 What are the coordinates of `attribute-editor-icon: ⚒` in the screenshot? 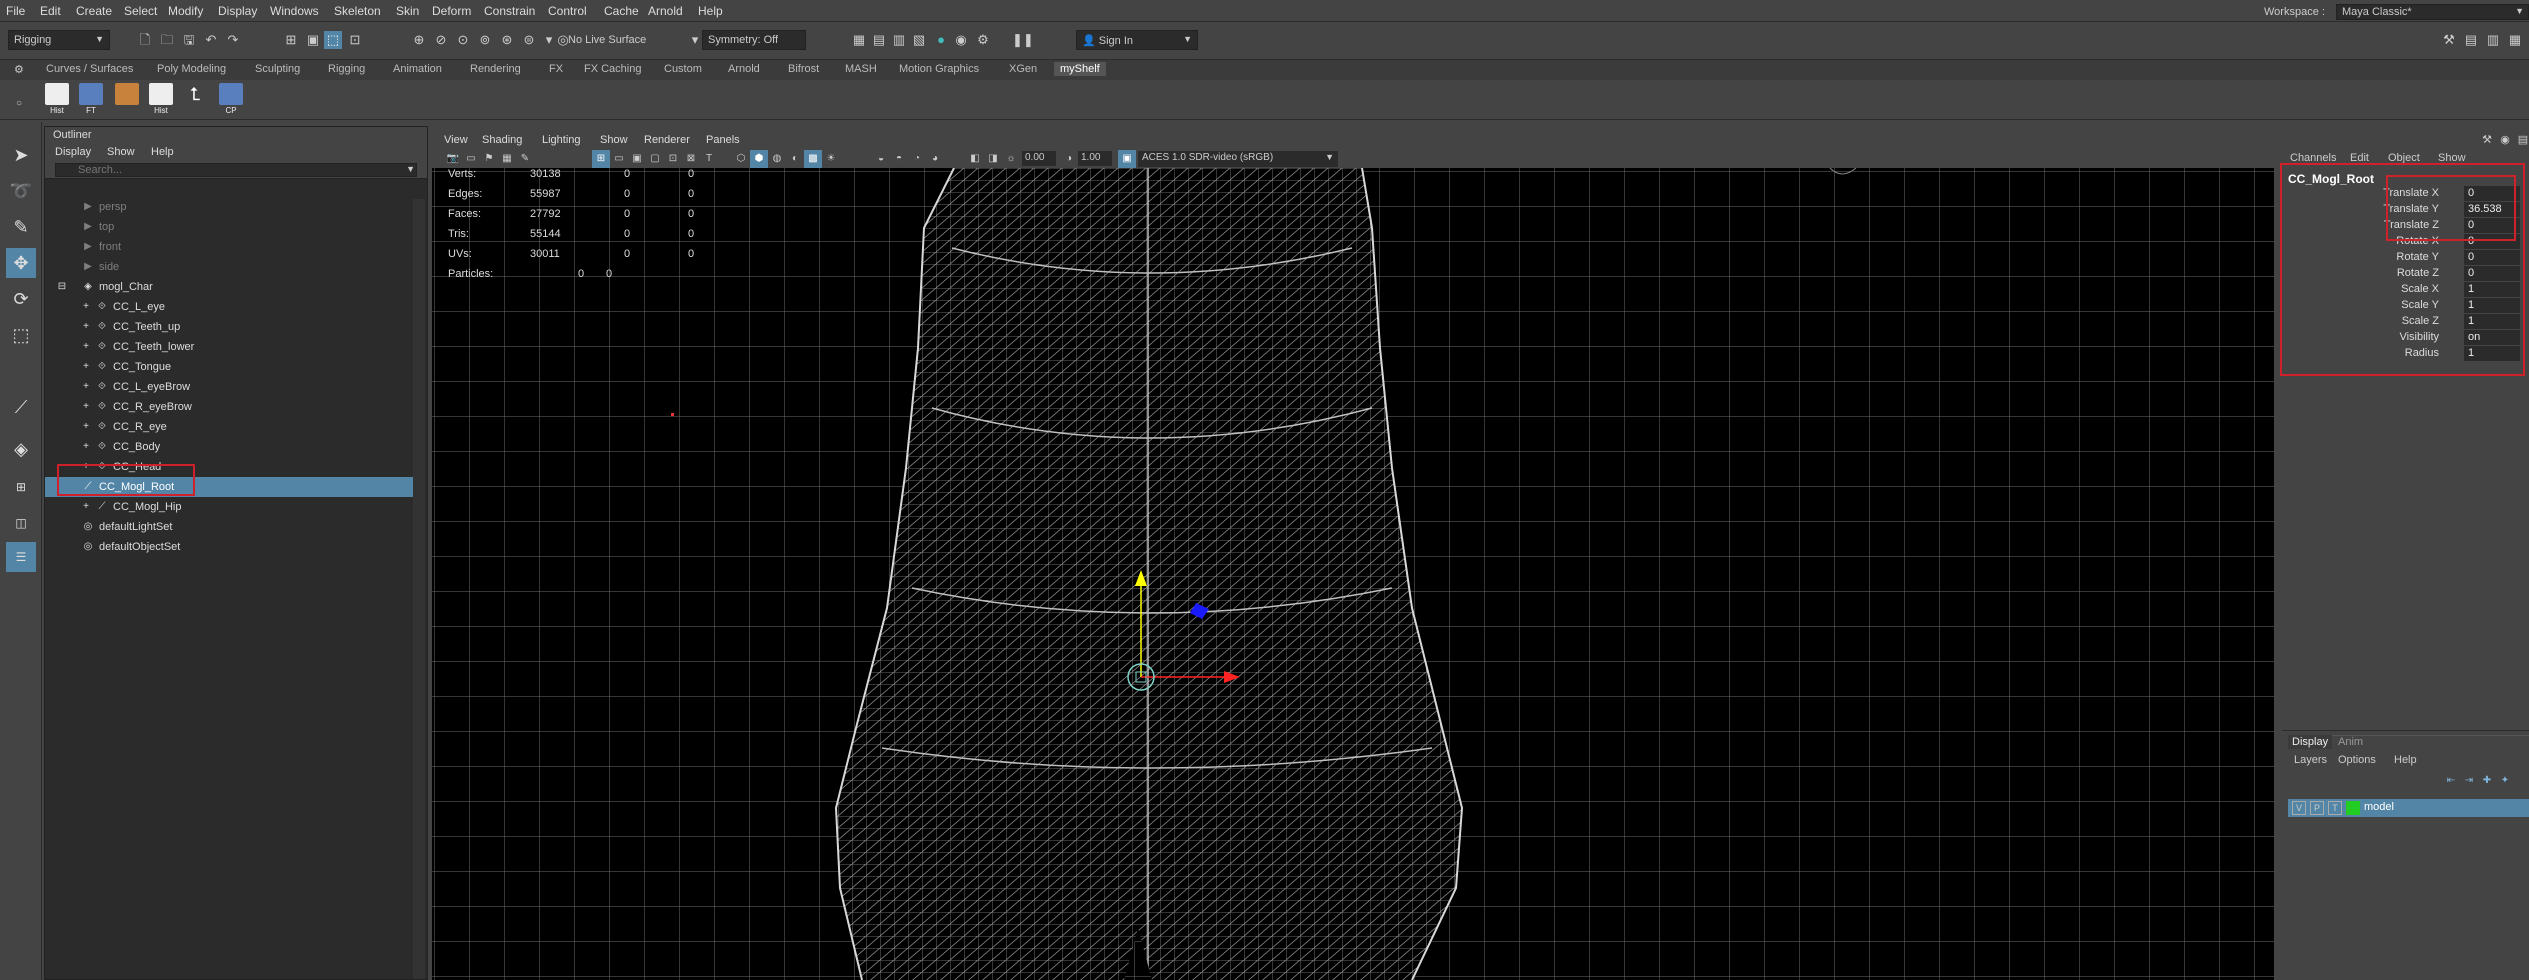 It's located at (2487, 140).